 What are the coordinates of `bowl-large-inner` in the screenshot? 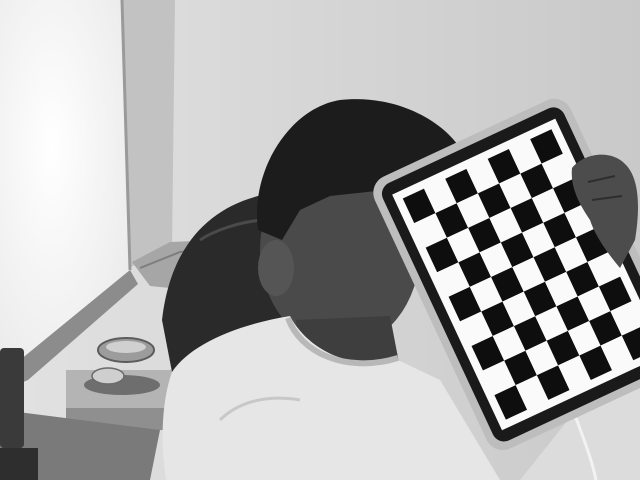 It's located at (126, 347).